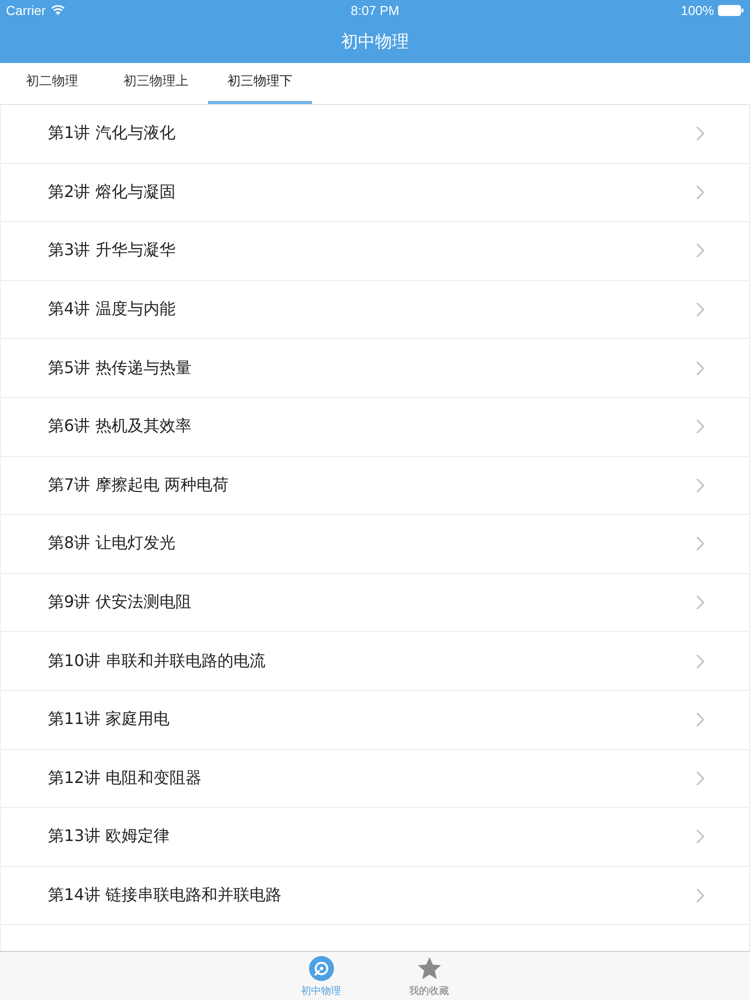 The height and width of the screenshot is (1000, 750). What do you see at coordinates (375, 779) in the screenshot?
I see `lesson-row: 第12讲 电阻和变阻器` at bounding box center [375, 779].